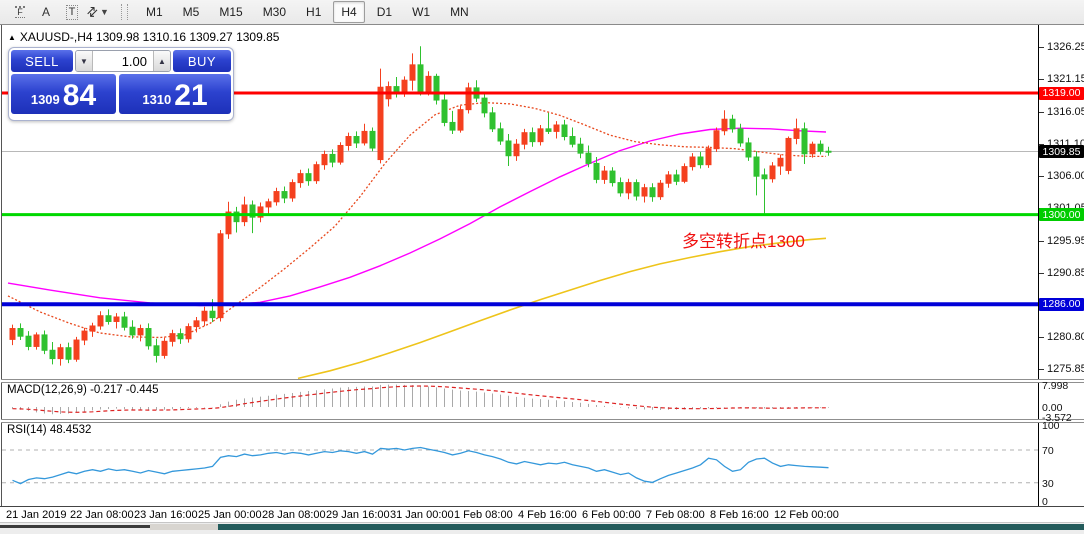 This screenshot has width=1084, height=534. Describe the element at coordinates (191, 12) in the screenshot. I see `timeframe-button-m5: M5` at that location.